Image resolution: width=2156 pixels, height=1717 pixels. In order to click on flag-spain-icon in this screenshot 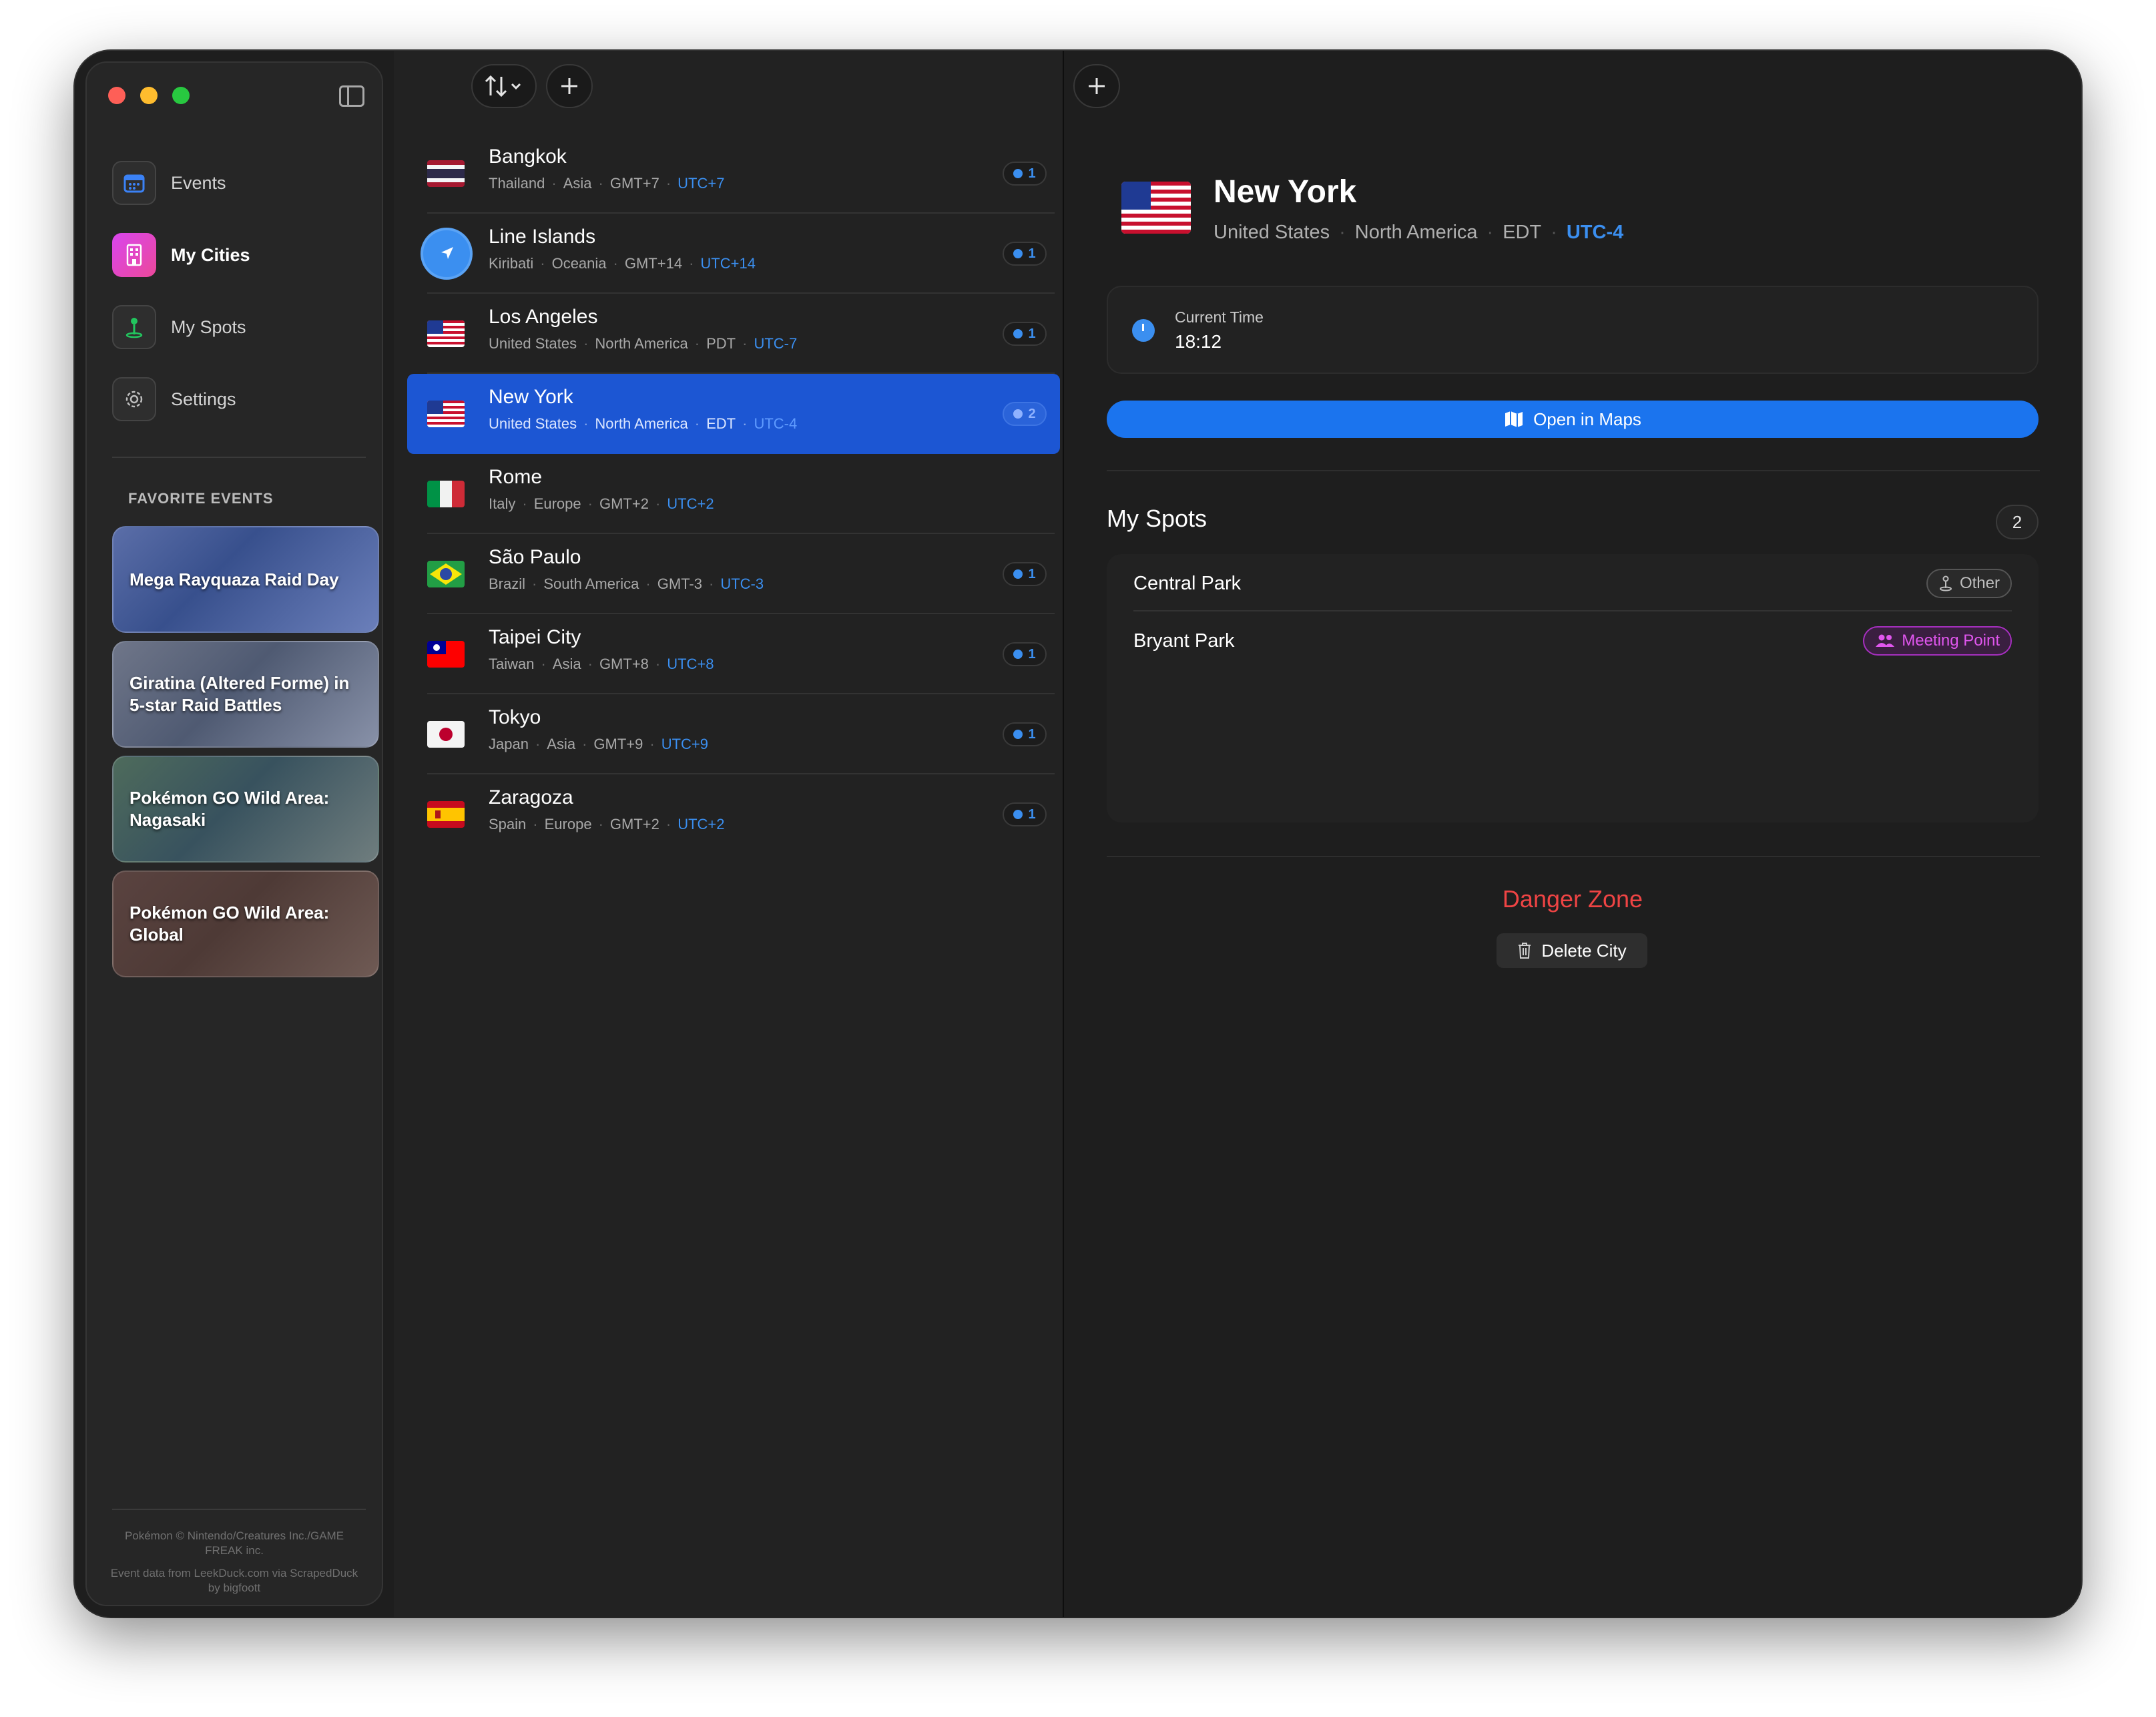, I will do `click(446, 814)`.